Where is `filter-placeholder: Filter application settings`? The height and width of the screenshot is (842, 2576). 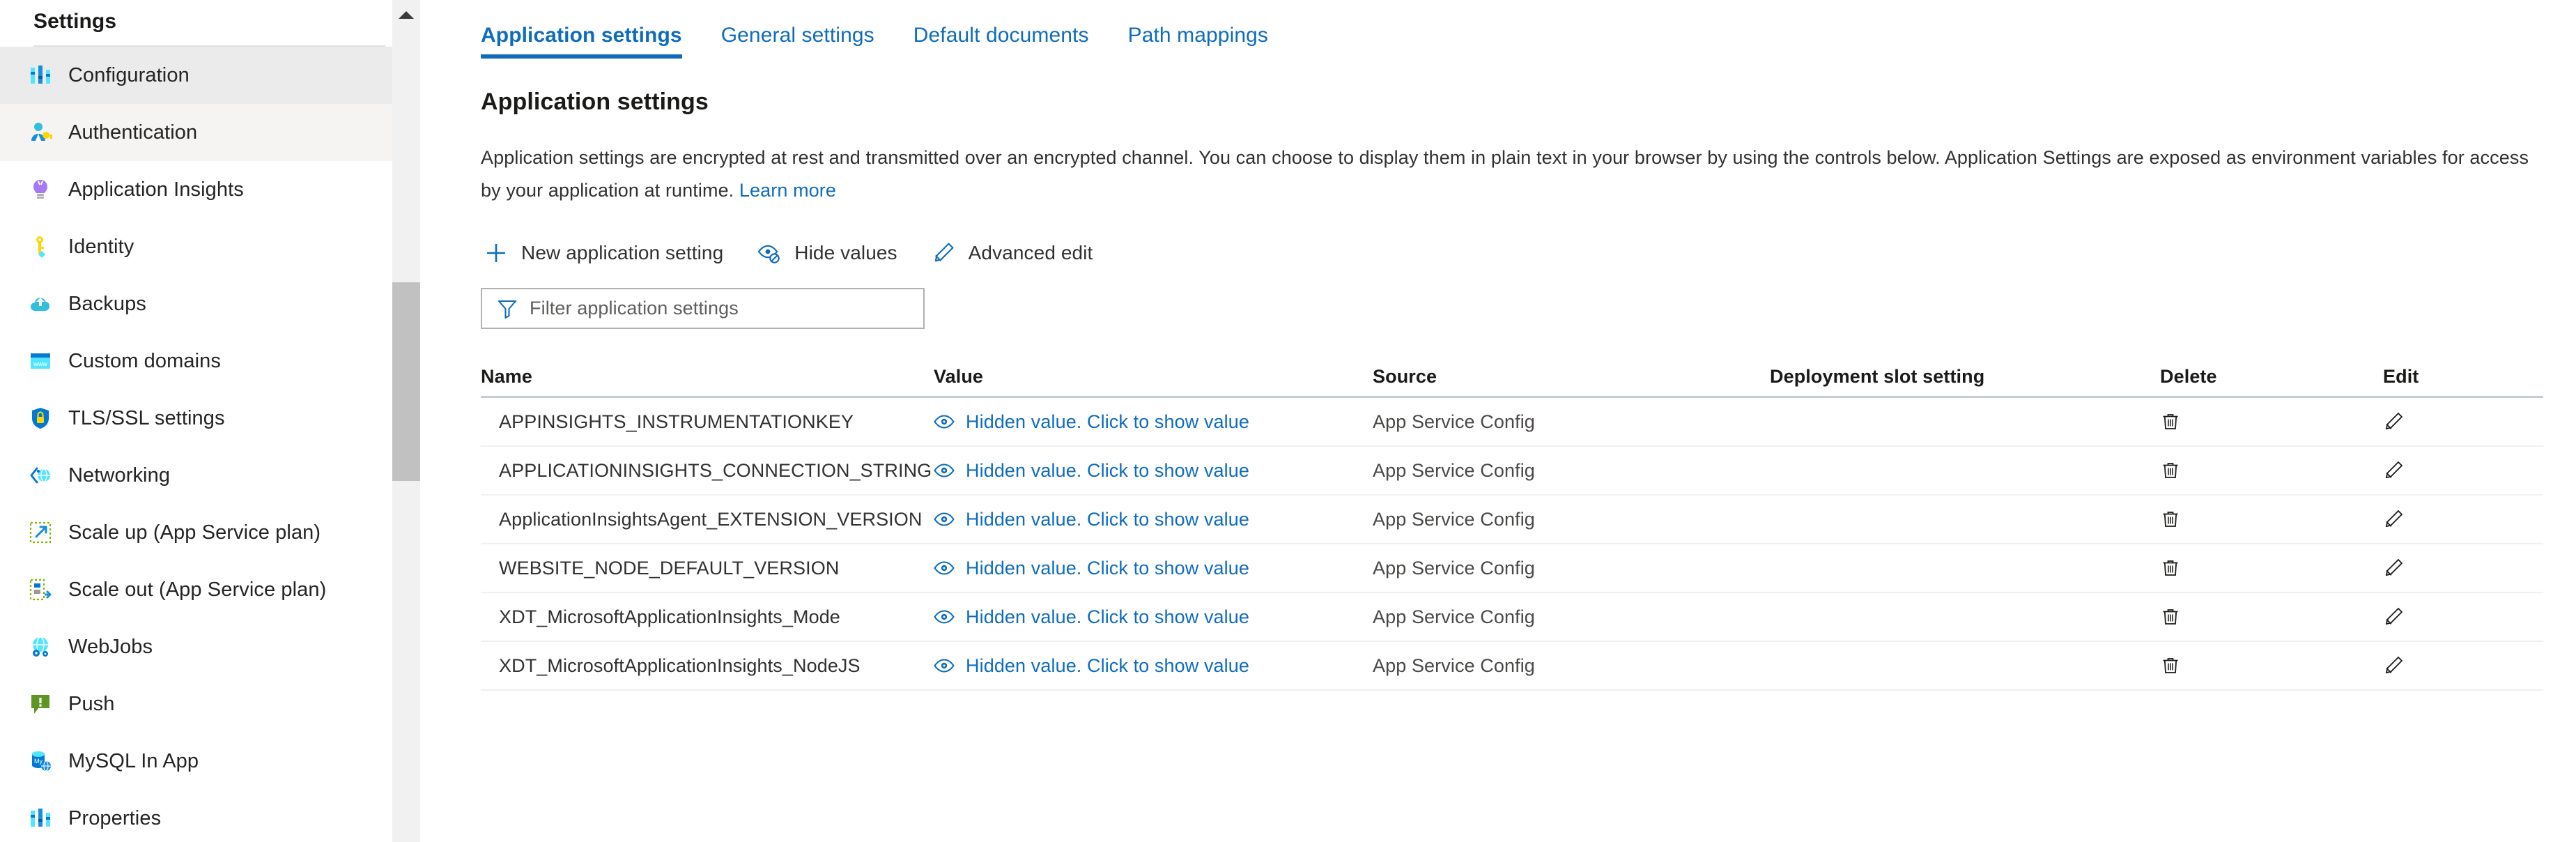 filter-placeholder: Filter application settings is located at coordinates (634, 308).